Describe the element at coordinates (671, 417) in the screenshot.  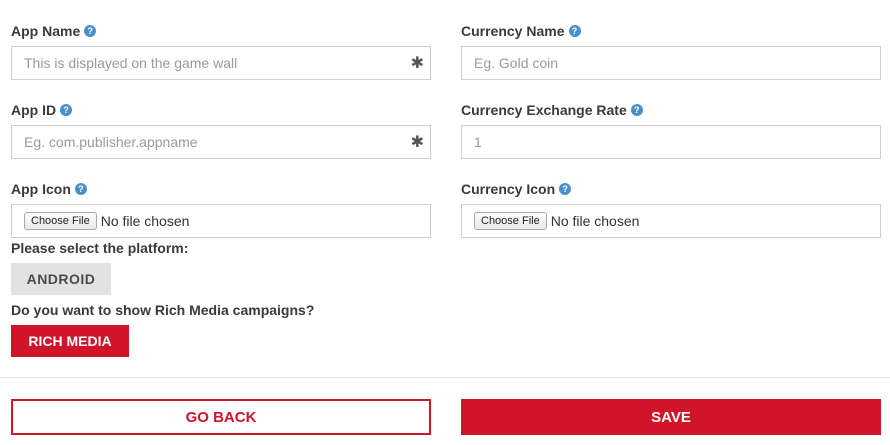
I see `save-button: SAVE` at that location.